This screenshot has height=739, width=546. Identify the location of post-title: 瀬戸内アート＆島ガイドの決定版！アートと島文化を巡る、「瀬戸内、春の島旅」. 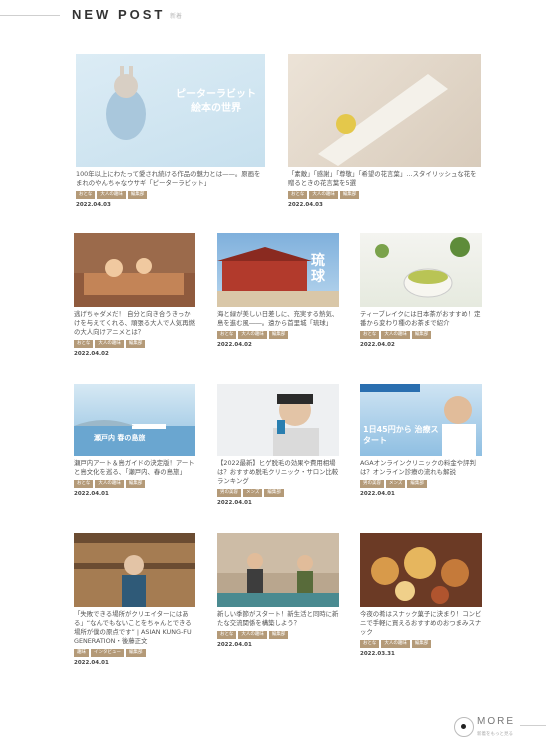
(134, 468).